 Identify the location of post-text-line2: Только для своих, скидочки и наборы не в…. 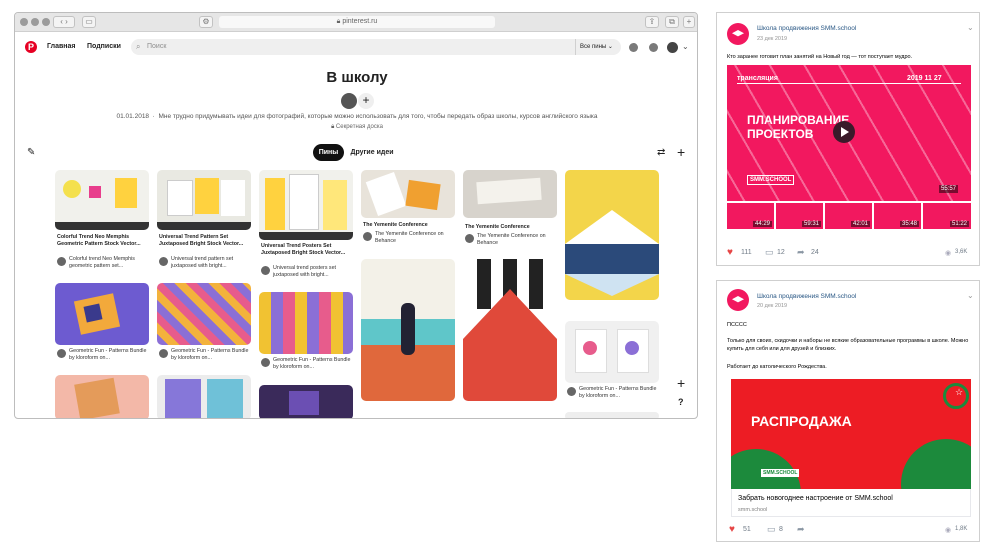
(848, 345).